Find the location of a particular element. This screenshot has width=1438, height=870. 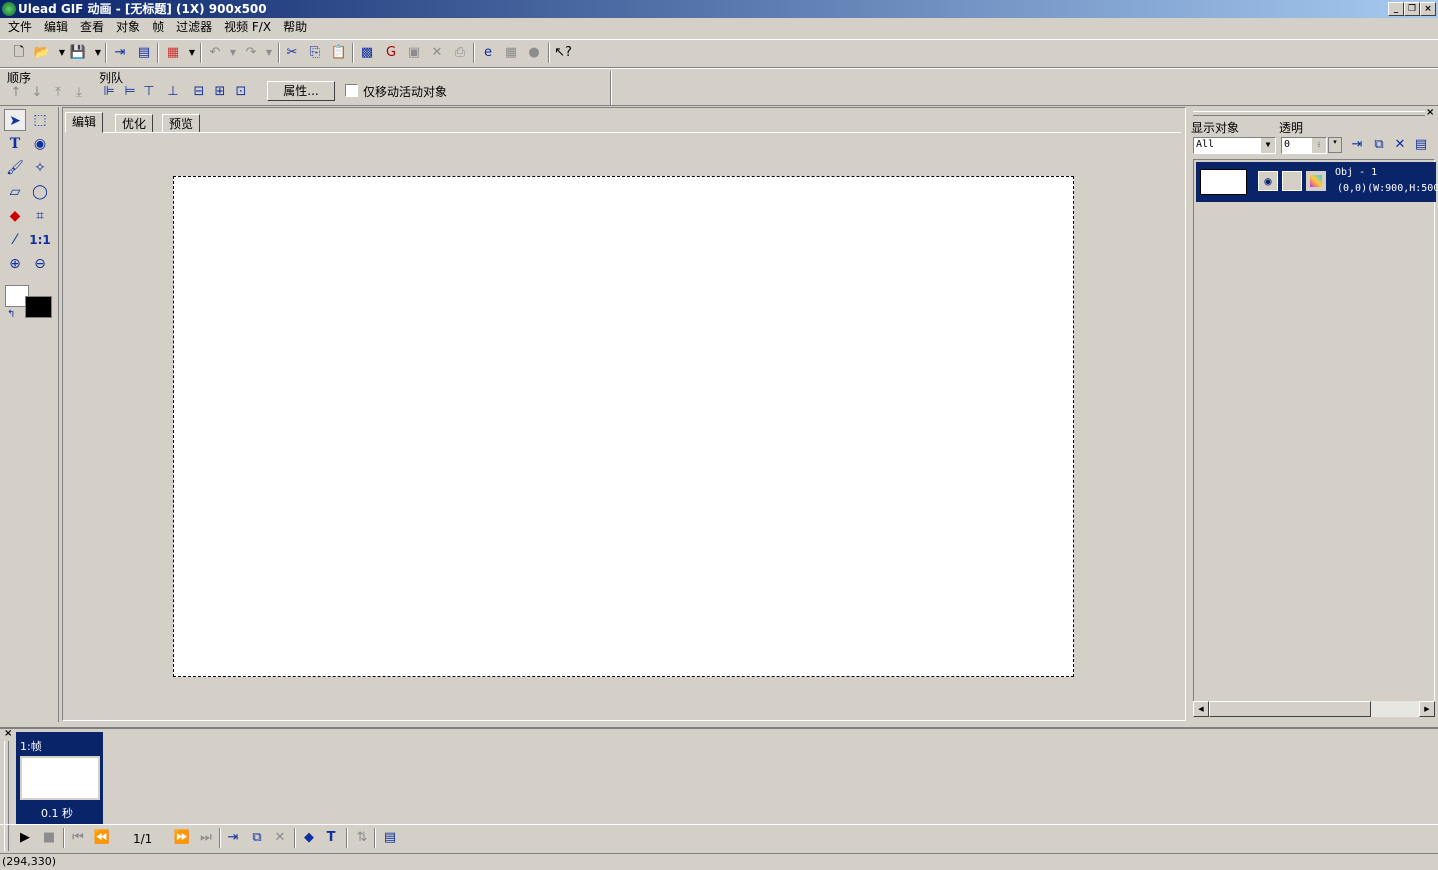

undo-dropdown-icon: ▼ is located at coordinates (233, 53).